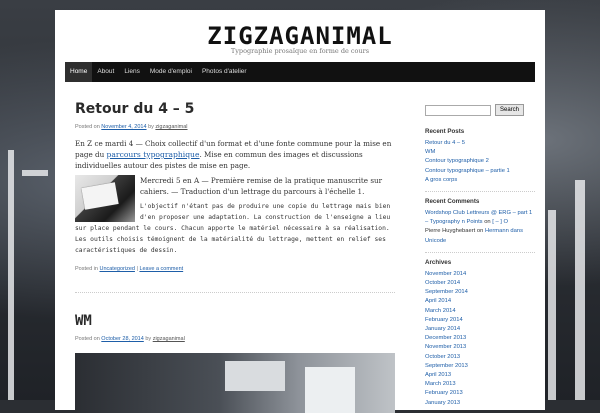  Describe the element at coordinates (480, 384) in the screenshot. I see `archive-link: March 2013` at that location.